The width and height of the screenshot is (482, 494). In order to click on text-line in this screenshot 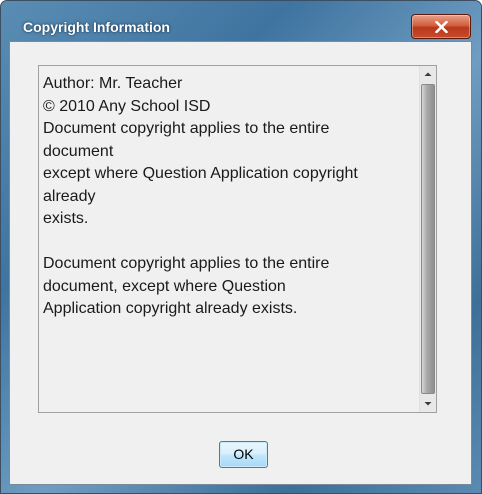, I will do `click(228, 242)`.